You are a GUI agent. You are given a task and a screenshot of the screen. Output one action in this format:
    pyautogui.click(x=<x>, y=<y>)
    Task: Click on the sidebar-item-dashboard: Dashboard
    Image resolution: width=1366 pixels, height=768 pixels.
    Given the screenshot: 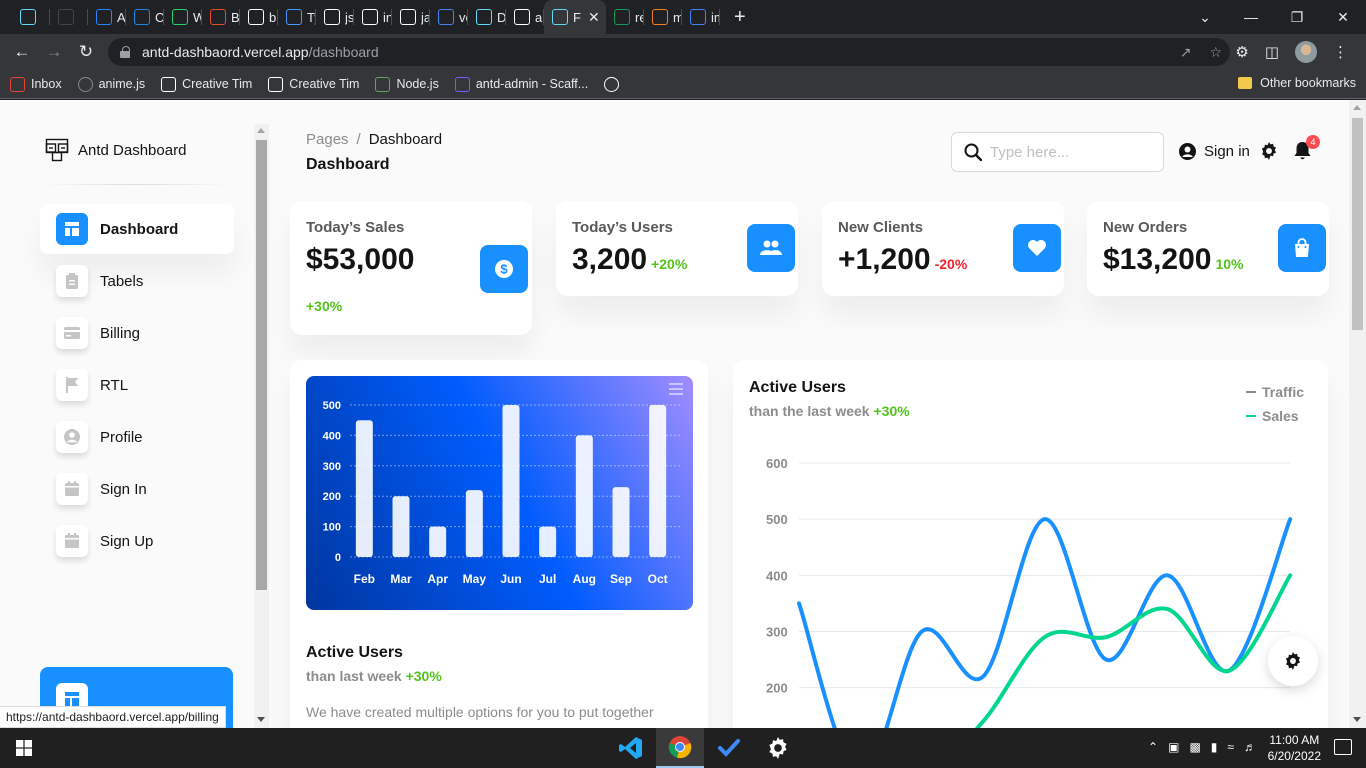 What is the action you would take?
    pyautogui.click(x=137, y=229)
    